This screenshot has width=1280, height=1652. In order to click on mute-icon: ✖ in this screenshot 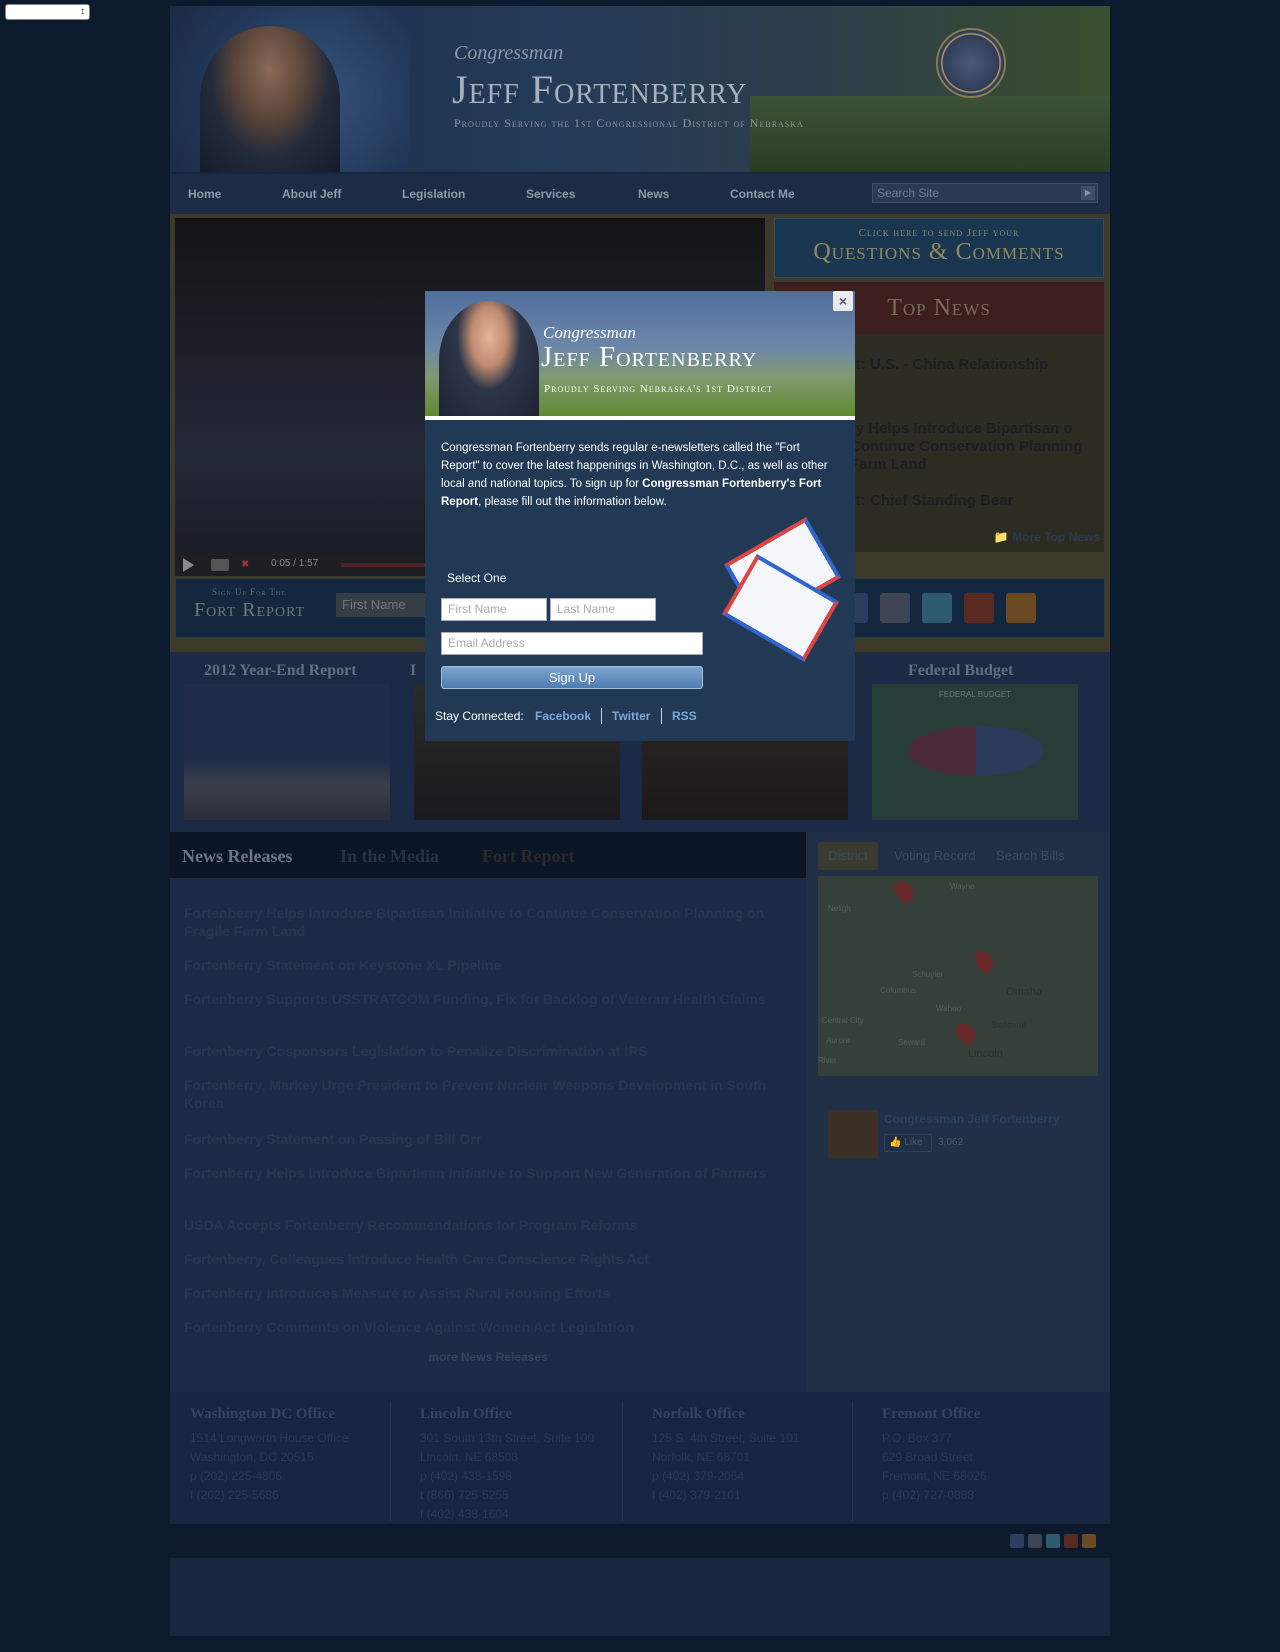, I will do `click(249, 565)`.